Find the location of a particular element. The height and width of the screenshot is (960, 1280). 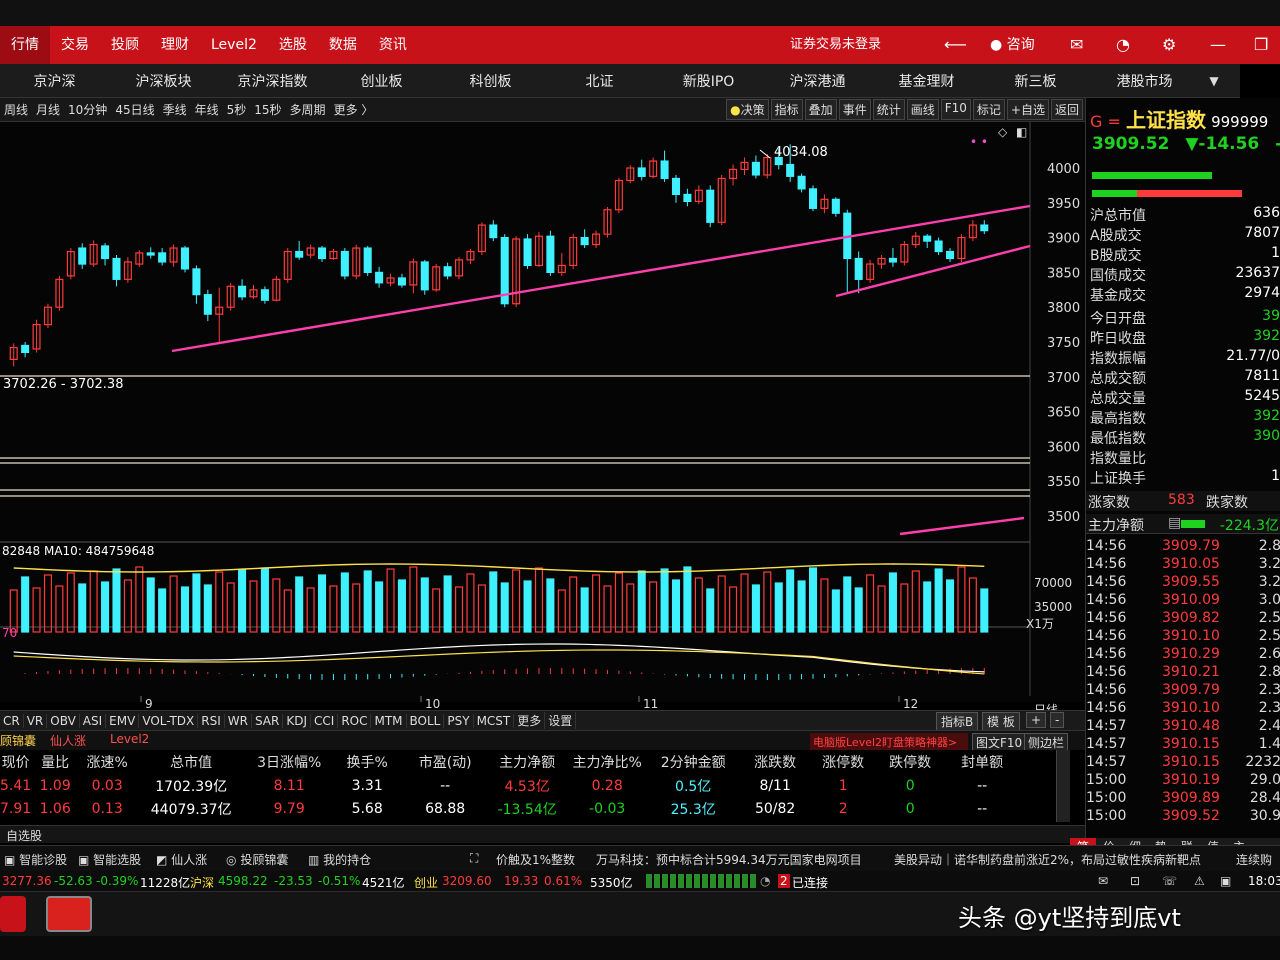

col-limit-up: 涨停数 is located at coordinates (843, 762).